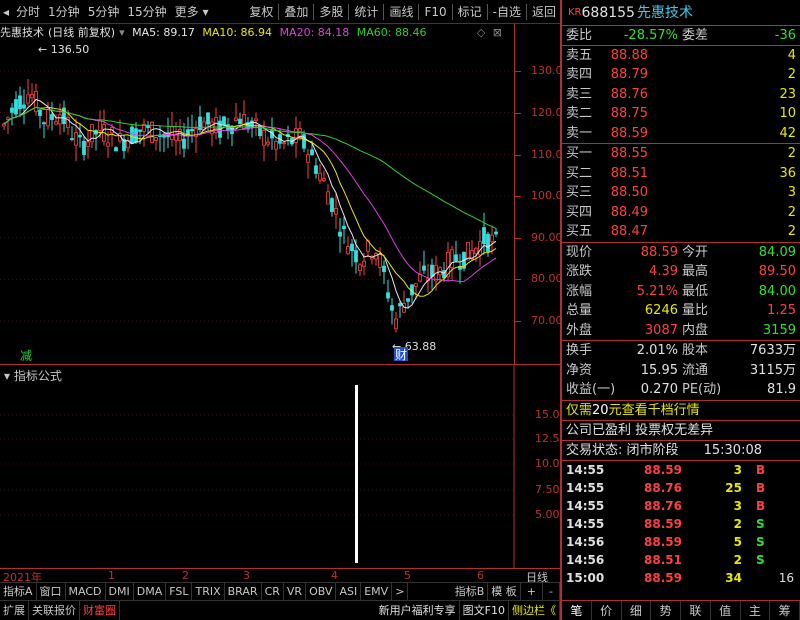  Describe the element at coordinates (507, 12) in the screenshot. I see `remove-watchlist-button: -自选` at that location.